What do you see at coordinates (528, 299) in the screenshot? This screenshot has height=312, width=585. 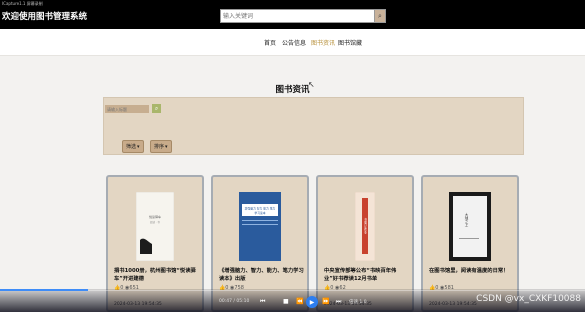 I see `watermark: CSDN @vx_CXKF10088` at bounding box center [528, 299].